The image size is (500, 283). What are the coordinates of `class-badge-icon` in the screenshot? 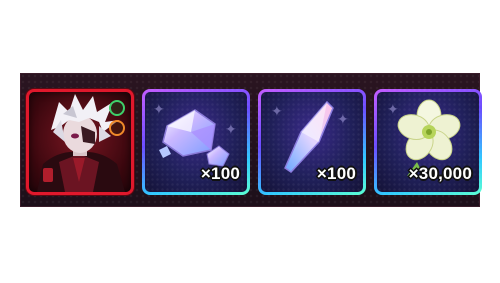 It's located at (117, 128).